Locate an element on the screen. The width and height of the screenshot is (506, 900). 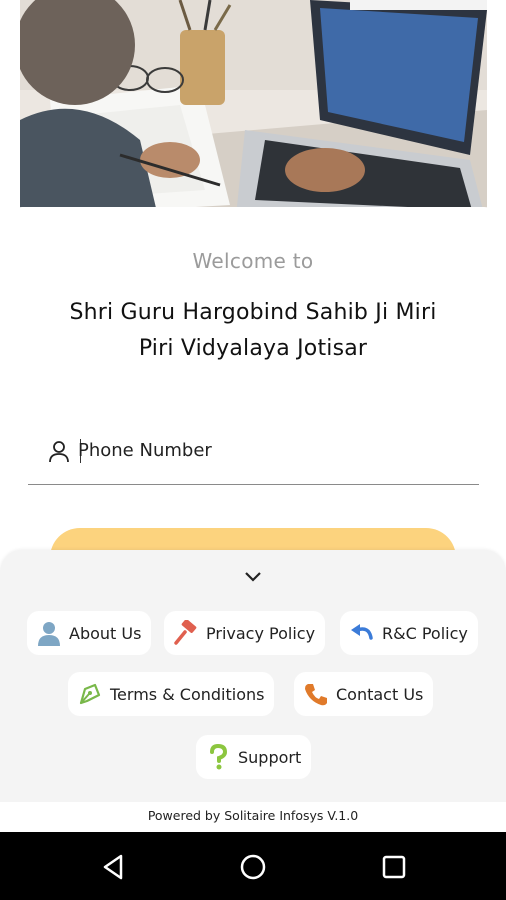
pen-nib-icon is located at coordinates (90, 694).